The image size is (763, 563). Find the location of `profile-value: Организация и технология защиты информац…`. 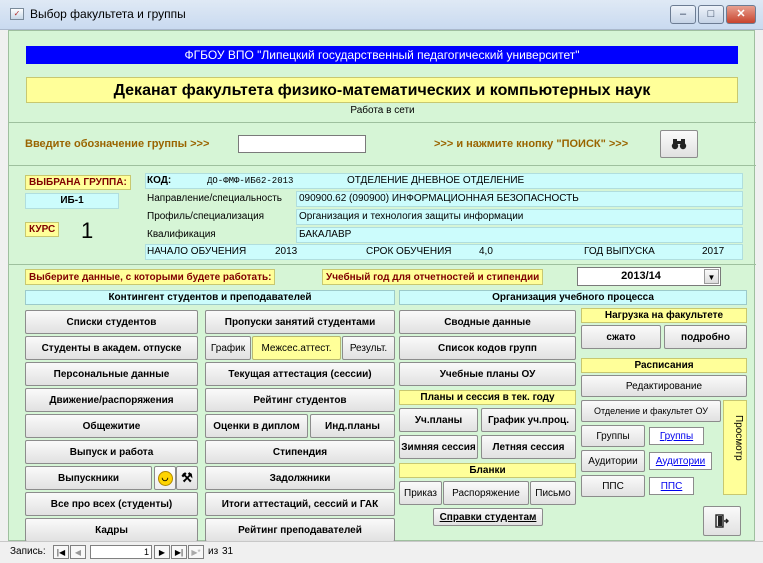

profile-value: Организация и технология защиты информац… is located at coordinates (411, 216).